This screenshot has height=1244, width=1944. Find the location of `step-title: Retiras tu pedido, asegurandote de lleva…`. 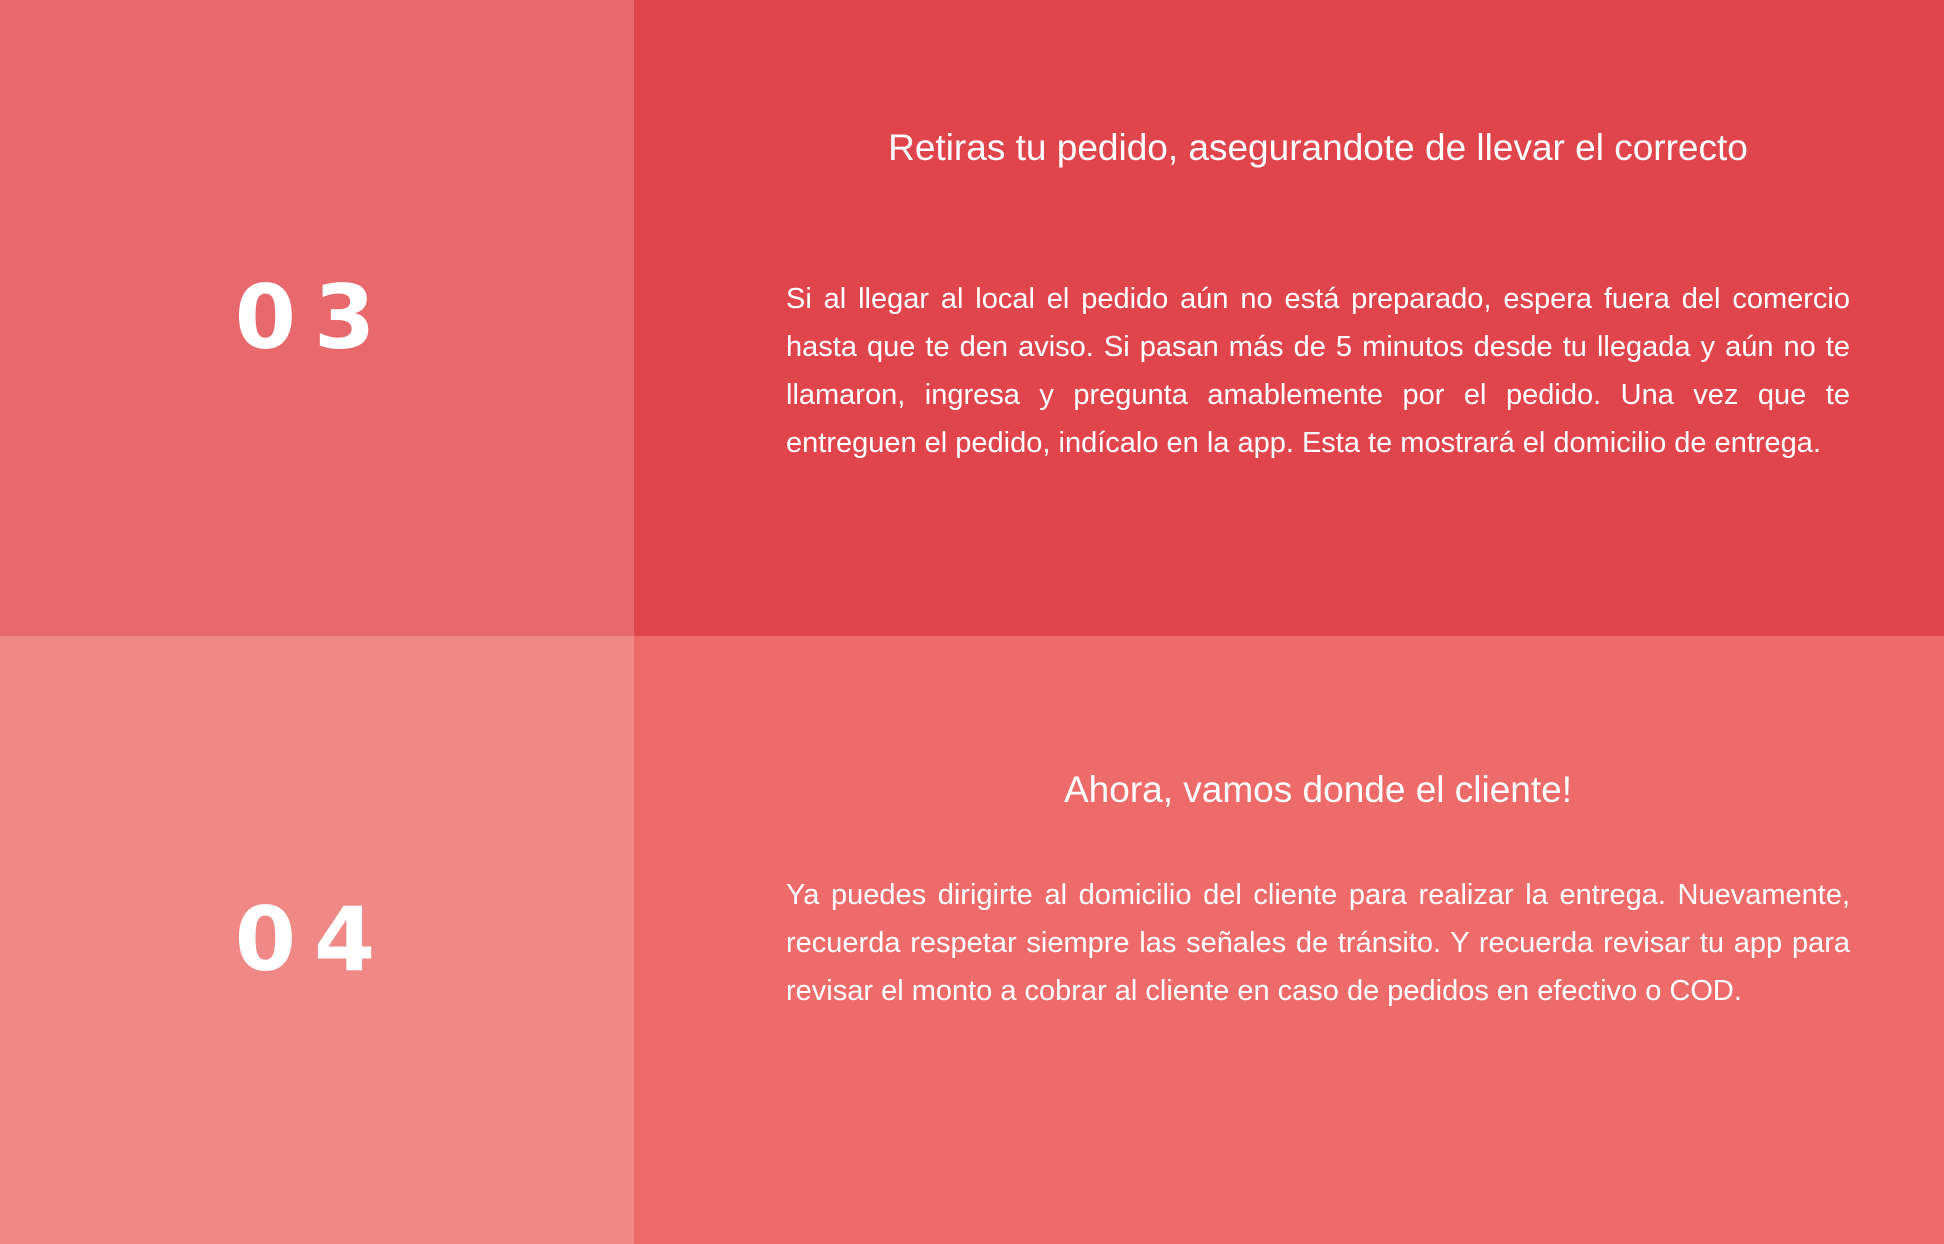

step-title: Retiras tu pedido, asegurandote de lleva… is located at coordinates (1318, 147).